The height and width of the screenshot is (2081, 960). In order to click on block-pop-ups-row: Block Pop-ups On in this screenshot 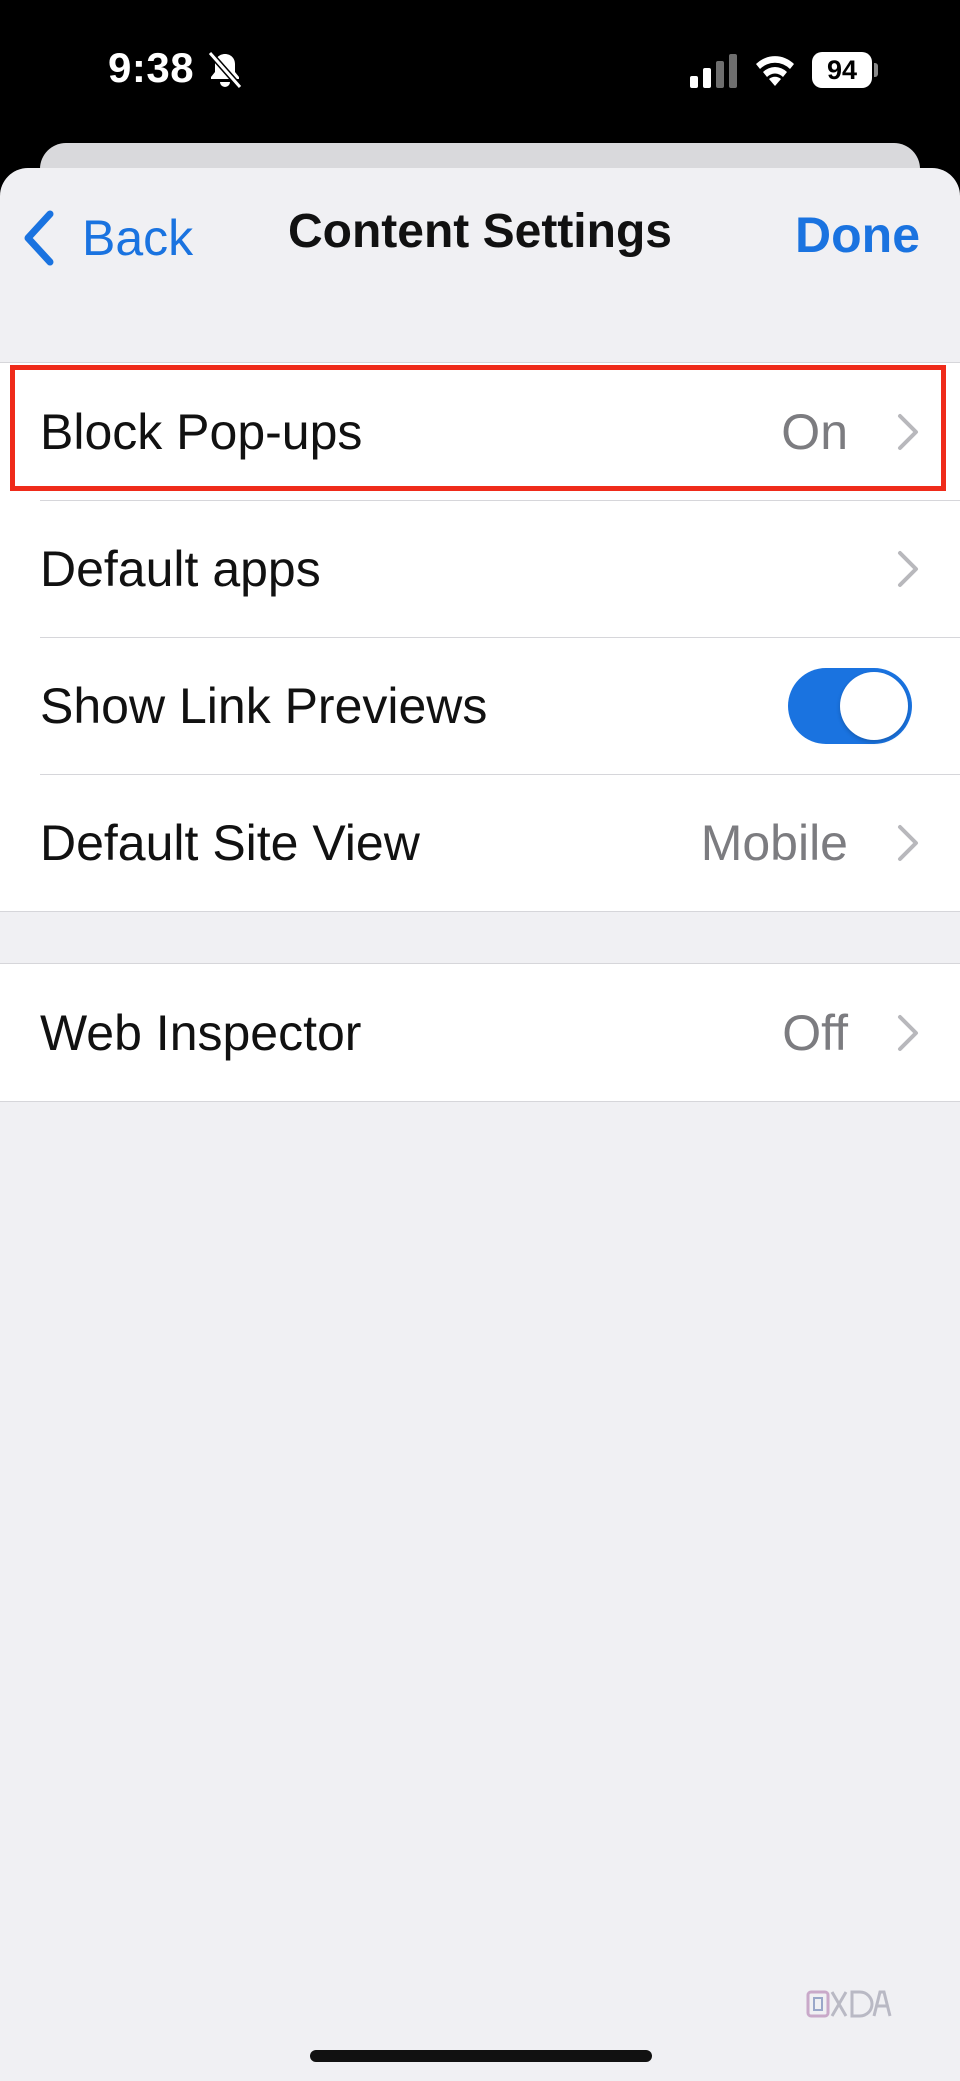, I will do `click(480, 431)`.